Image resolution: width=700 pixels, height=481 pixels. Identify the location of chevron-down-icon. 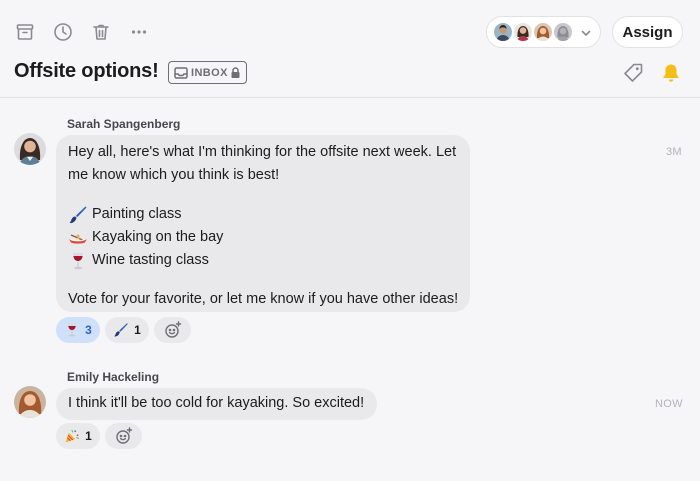
(586, 35).